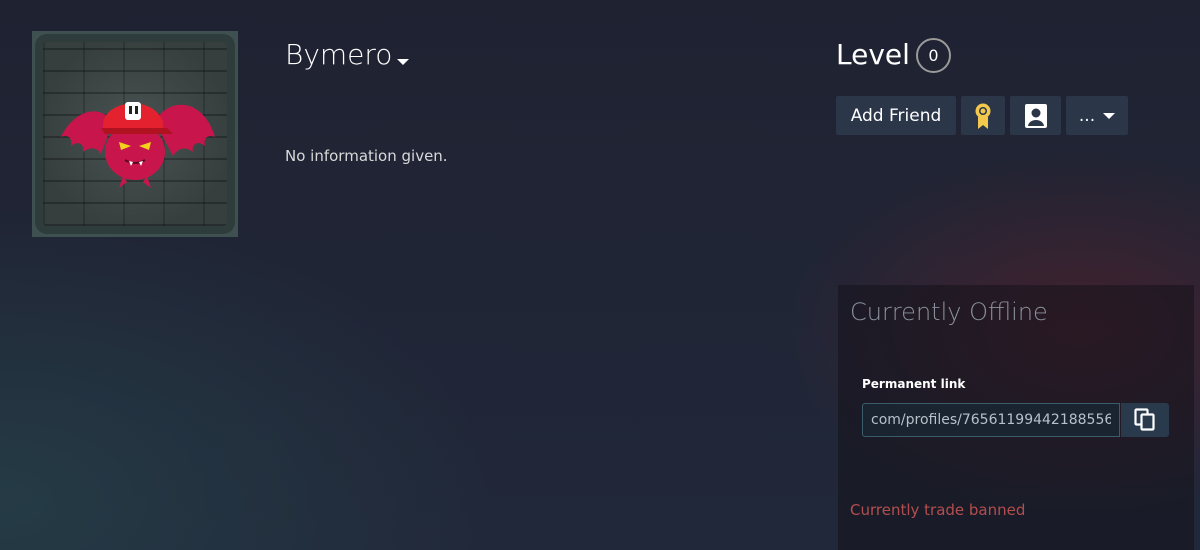 This screenshot has height=550, width=1200. I want to click on user-card-icon, so click(1035, 115).